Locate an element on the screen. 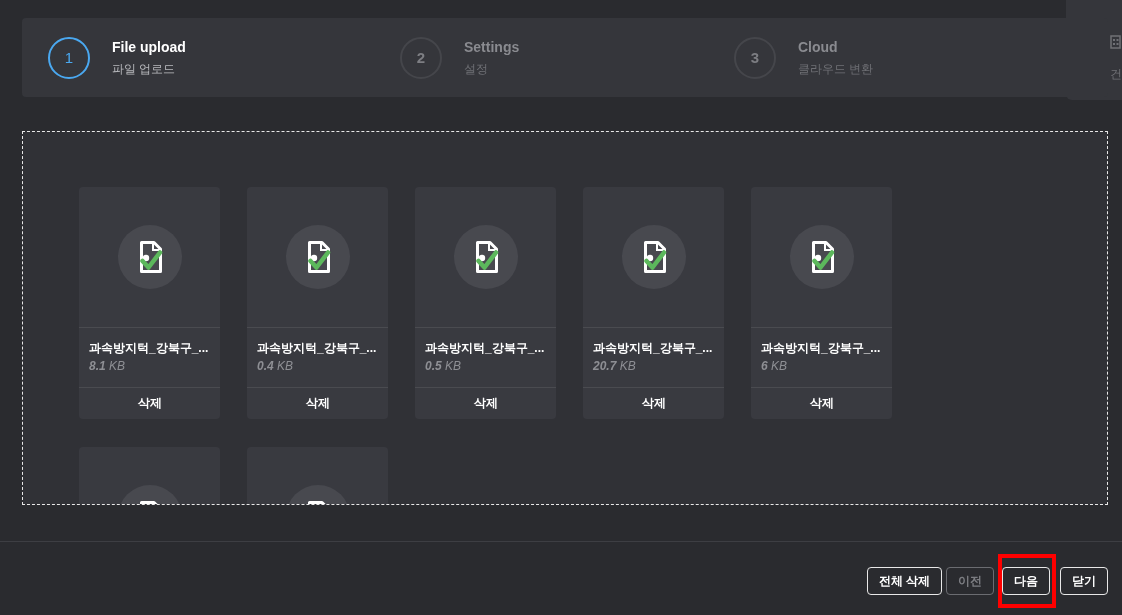 The width and height of the screenshot is (1122, 615). step-subtitle: 파일 업로드 is located at coordinates (144, 69).